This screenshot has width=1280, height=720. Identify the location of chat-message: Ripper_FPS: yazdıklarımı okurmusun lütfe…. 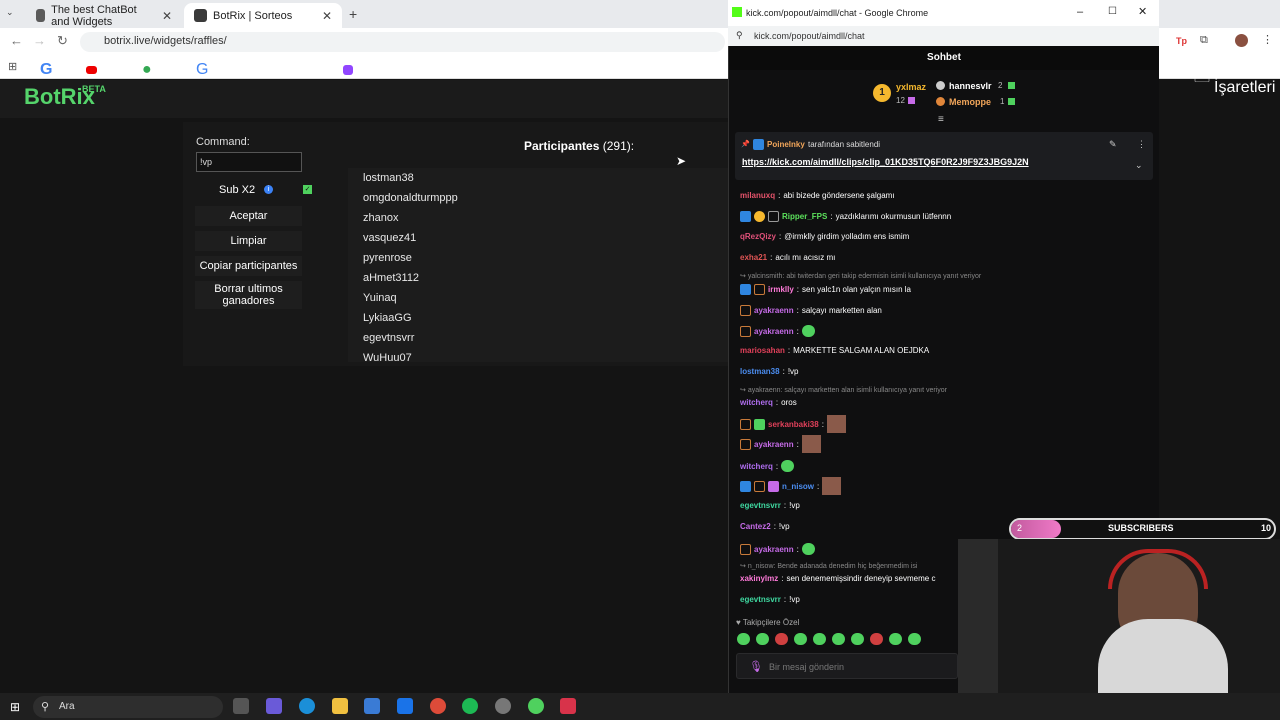
(845, 216).